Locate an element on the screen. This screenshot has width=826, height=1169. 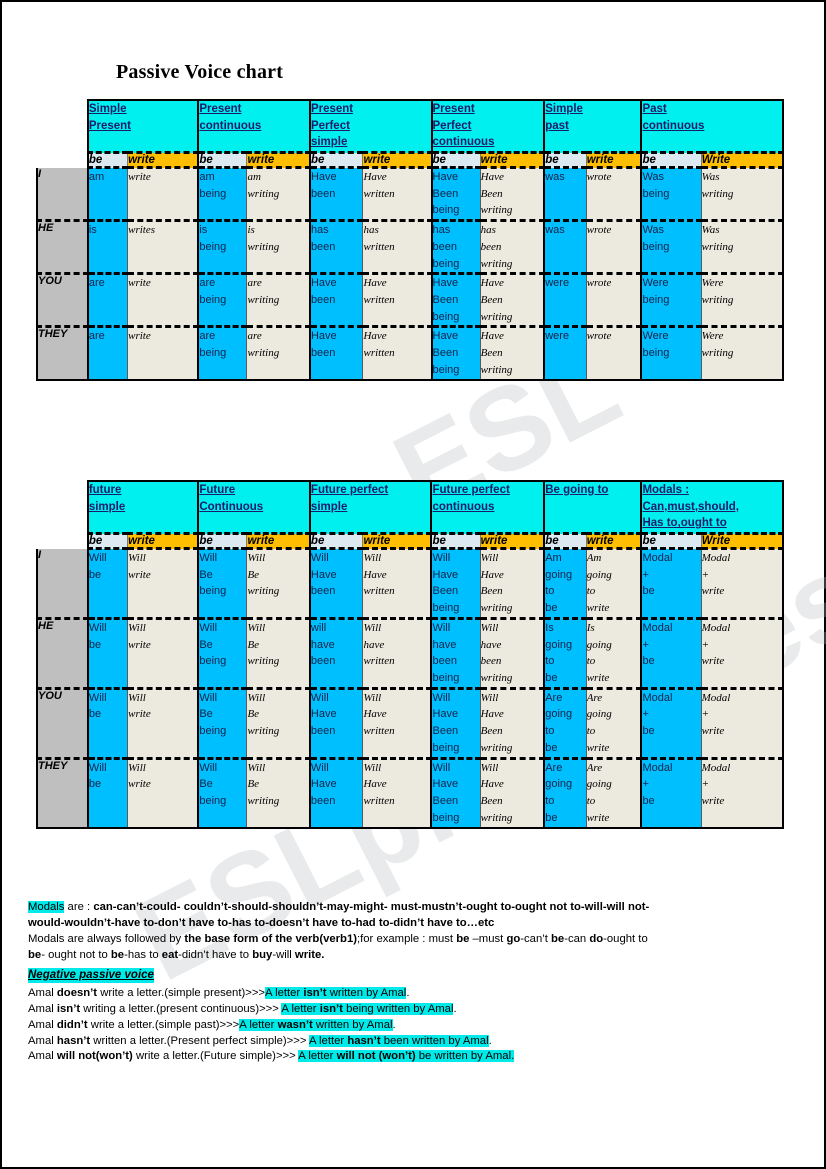
cell-write: Was writing is located at coordinates (742, 248).